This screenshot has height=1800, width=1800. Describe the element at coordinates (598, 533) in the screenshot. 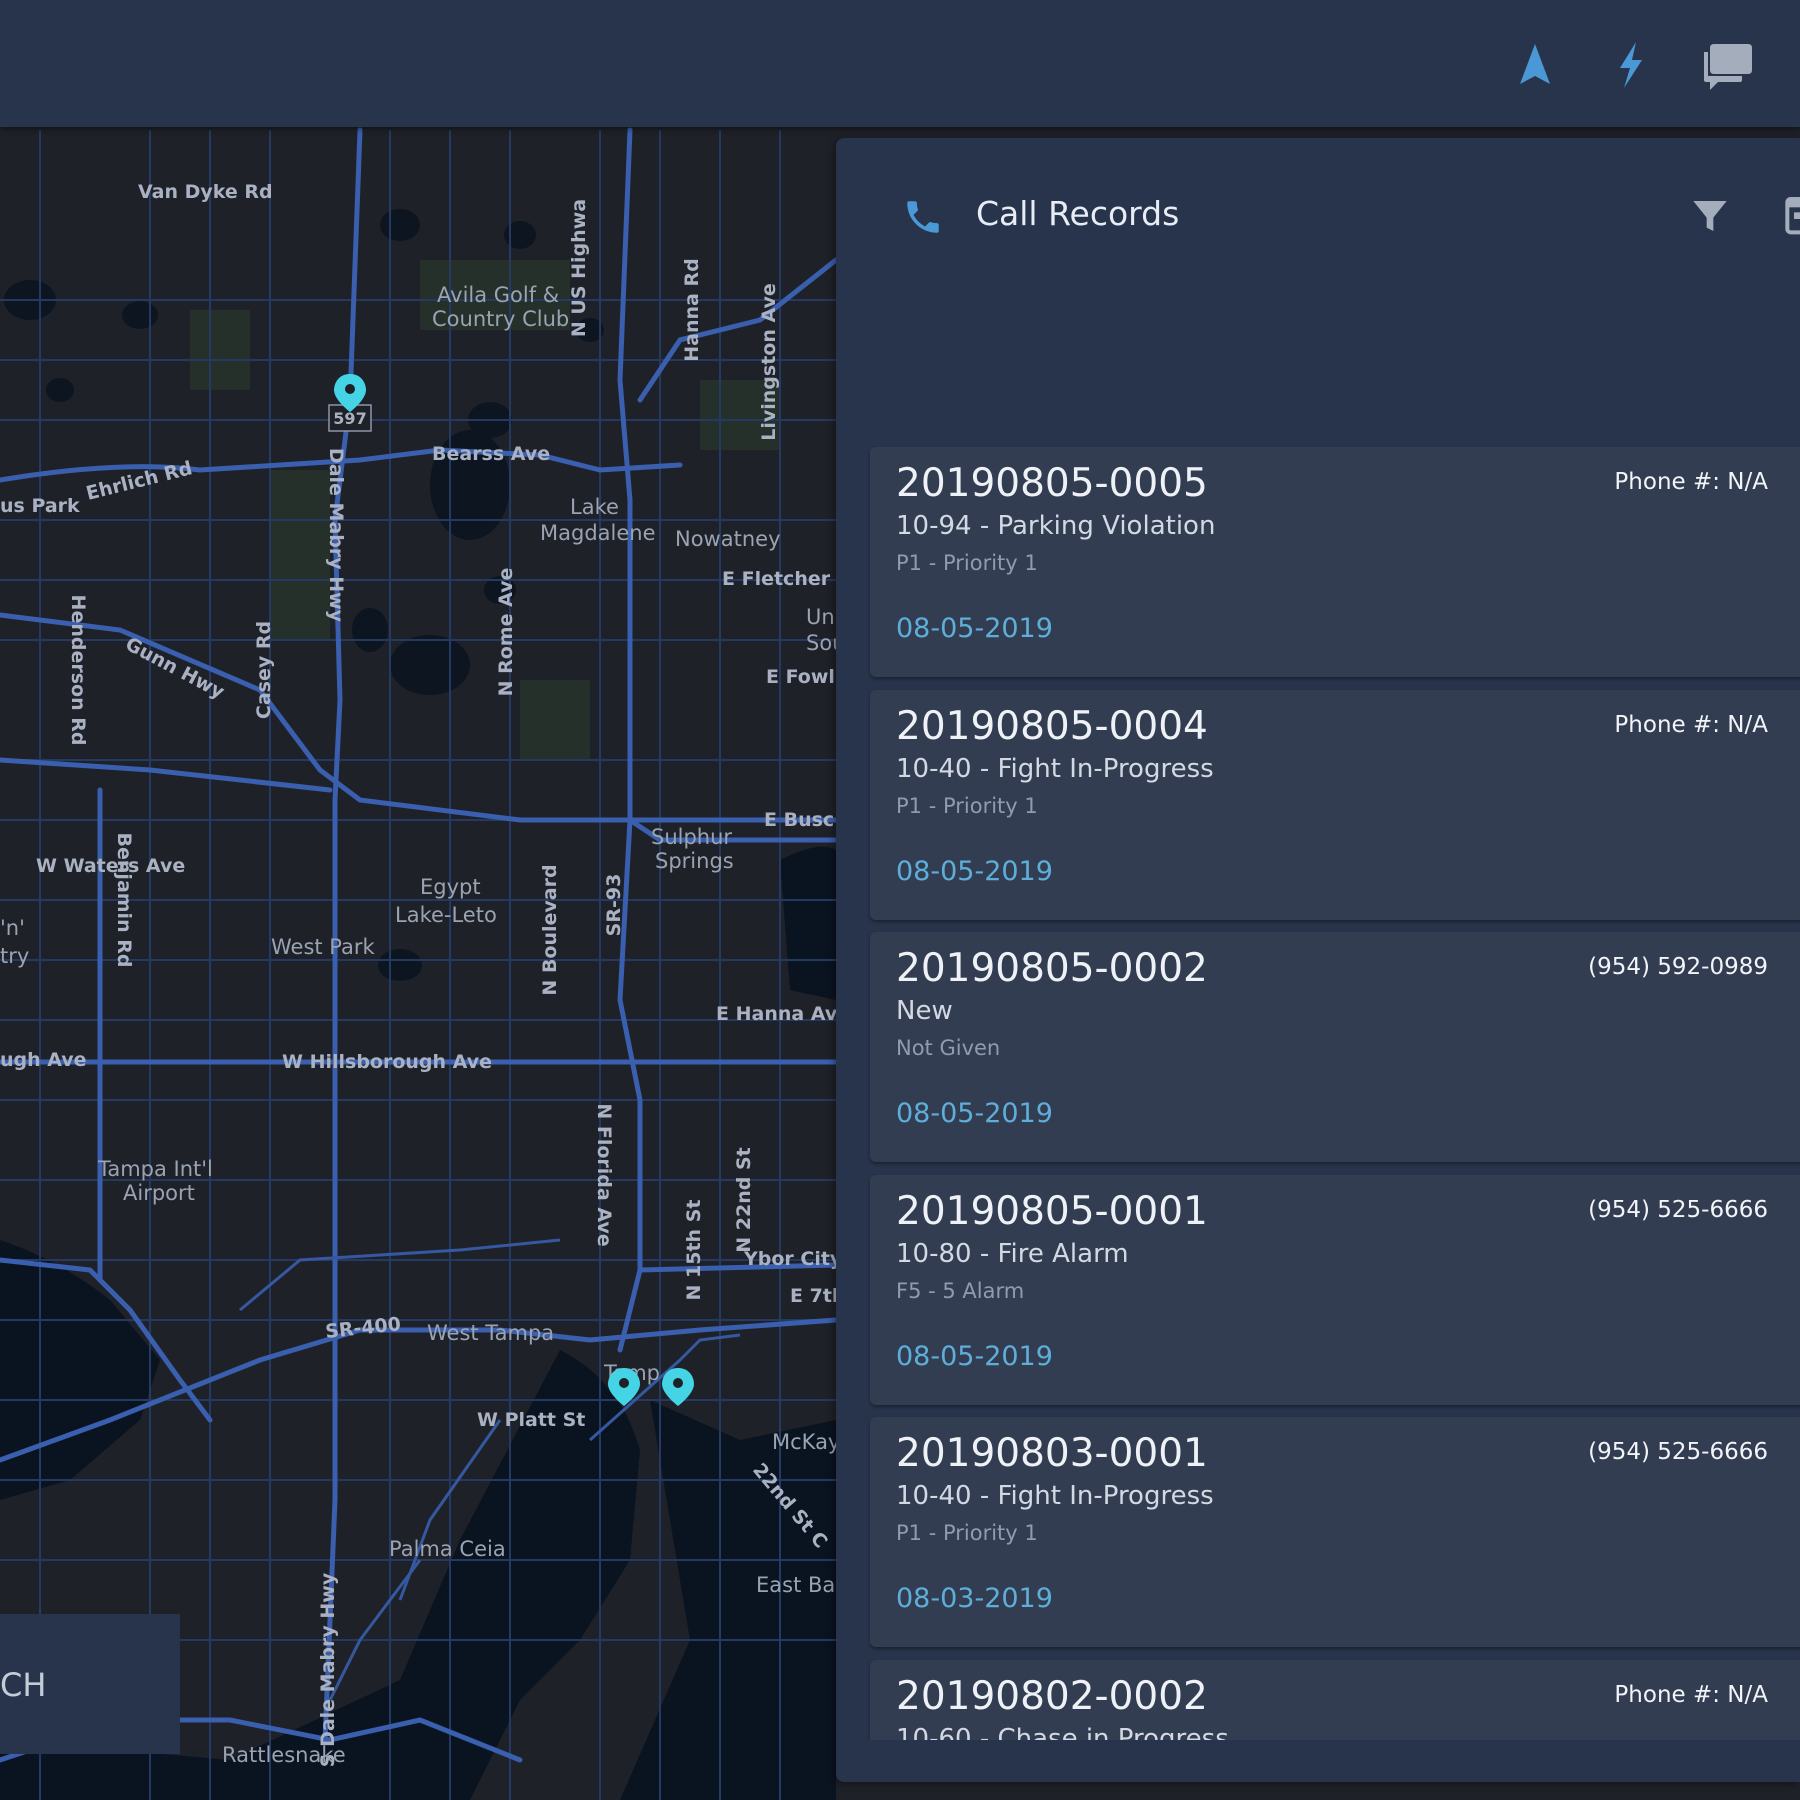

I see `map-label: Magdalene` at that location.